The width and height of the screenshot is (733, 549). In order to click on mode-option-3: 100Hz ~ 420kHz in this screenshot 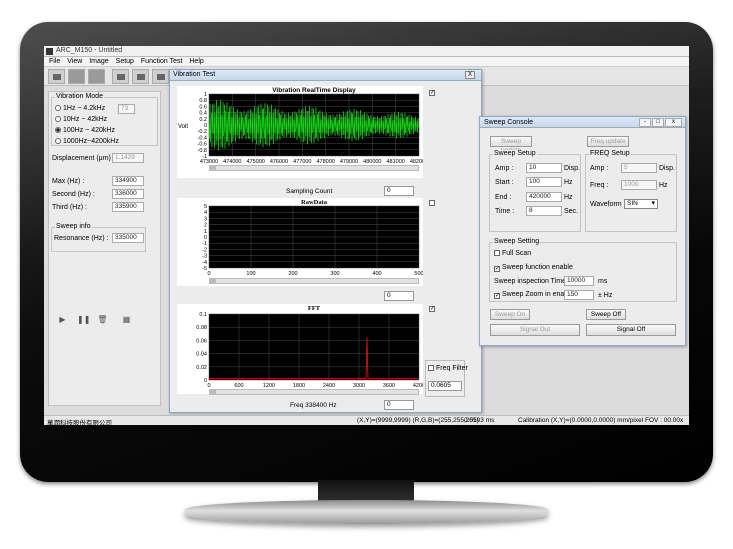, I will do `click(85, 130)`.